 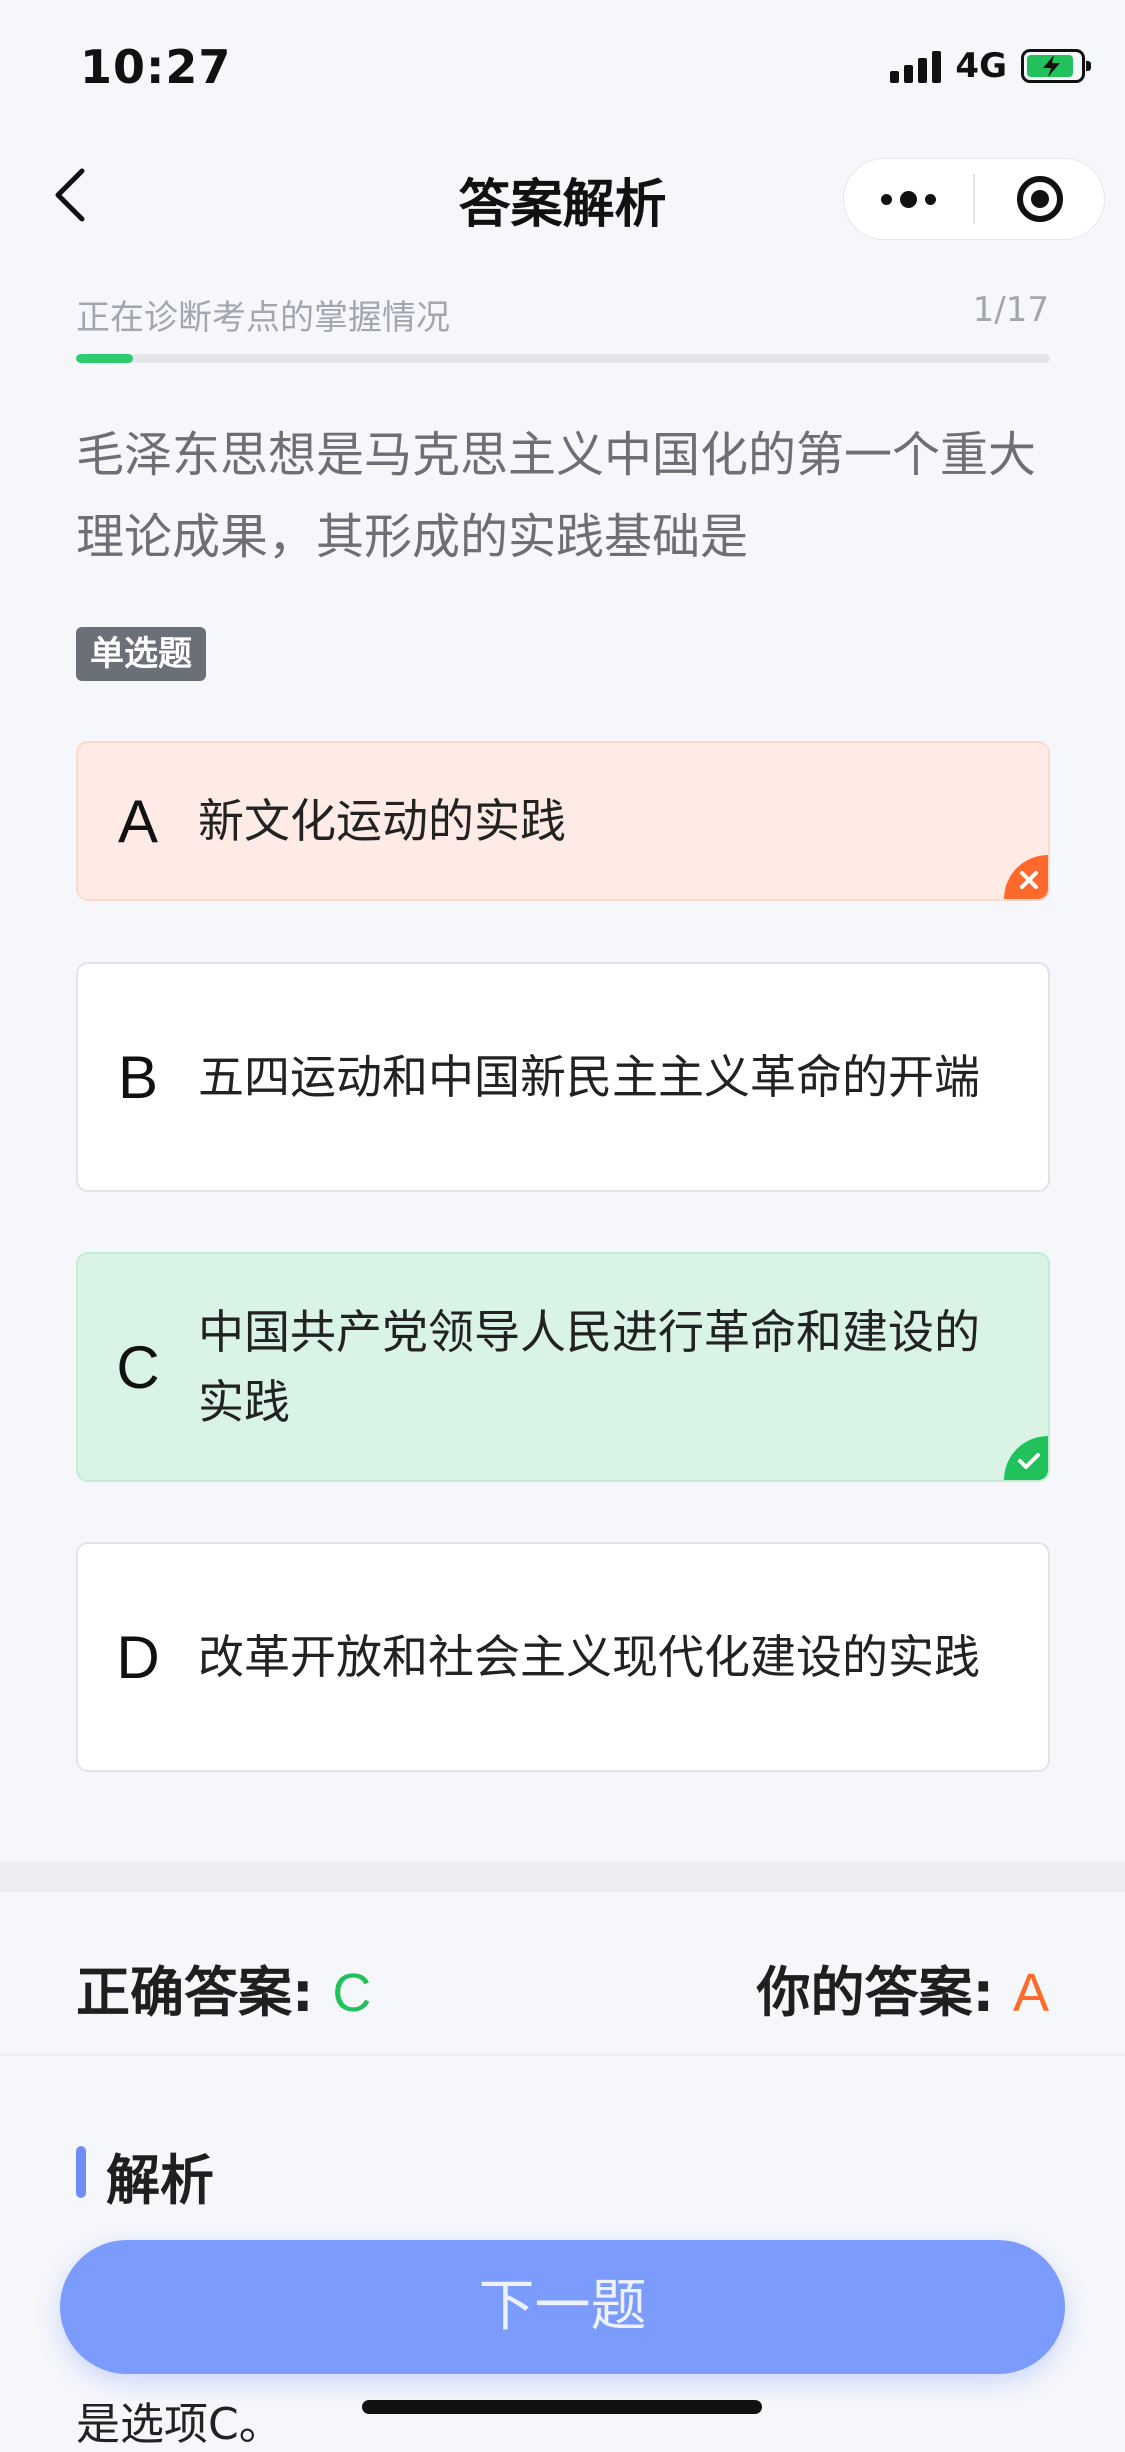 I want to click on close-miniprogram-button, so click(x=1039, y=199).